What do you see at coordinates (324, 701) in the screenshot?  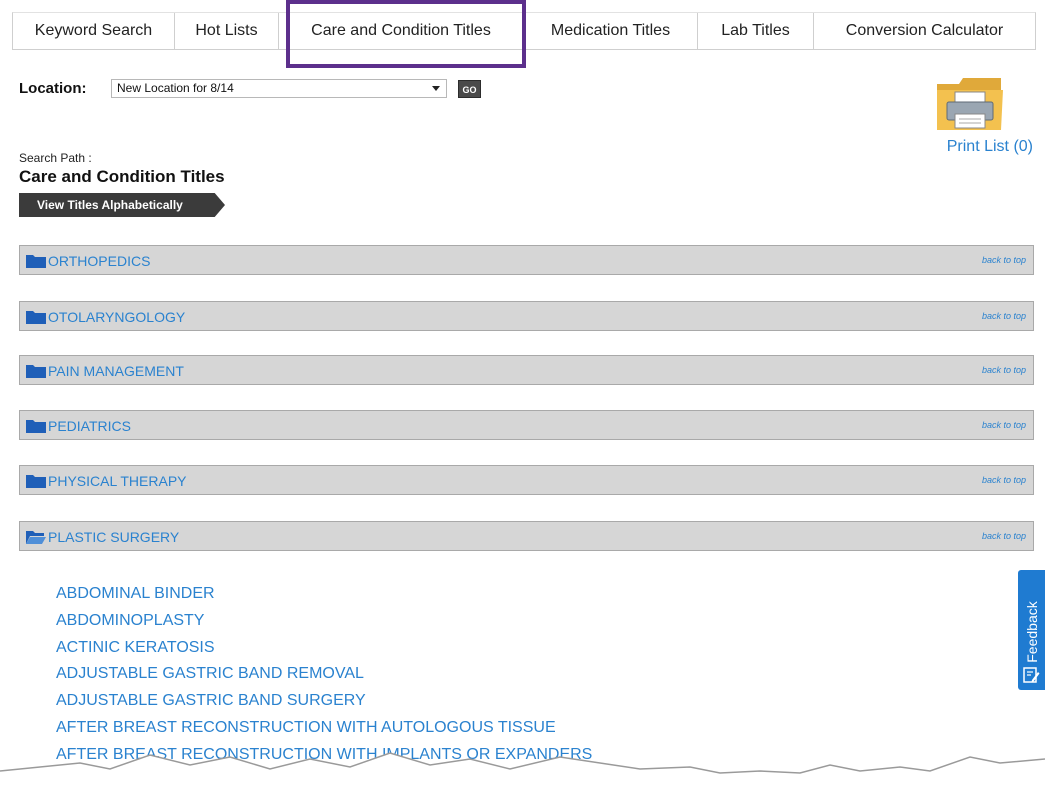 I see `title-link-gastric-band-surgery: ADJUSTABLE GASTRIC BAND SURGERY` at bounding box center [324, 701].